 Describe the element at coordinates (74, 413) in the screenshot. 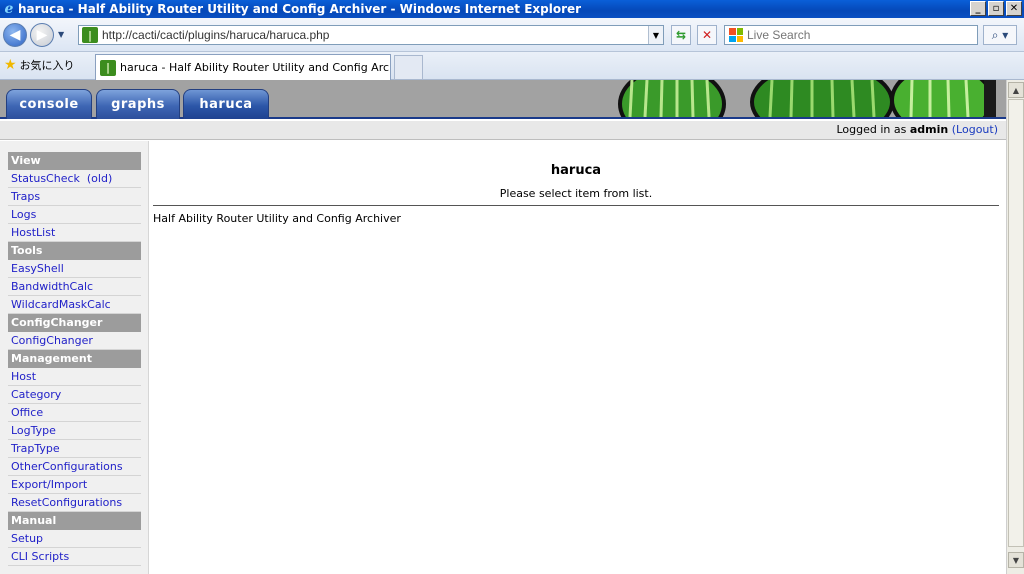

I see `sidebar-item-office: Office` at that location.